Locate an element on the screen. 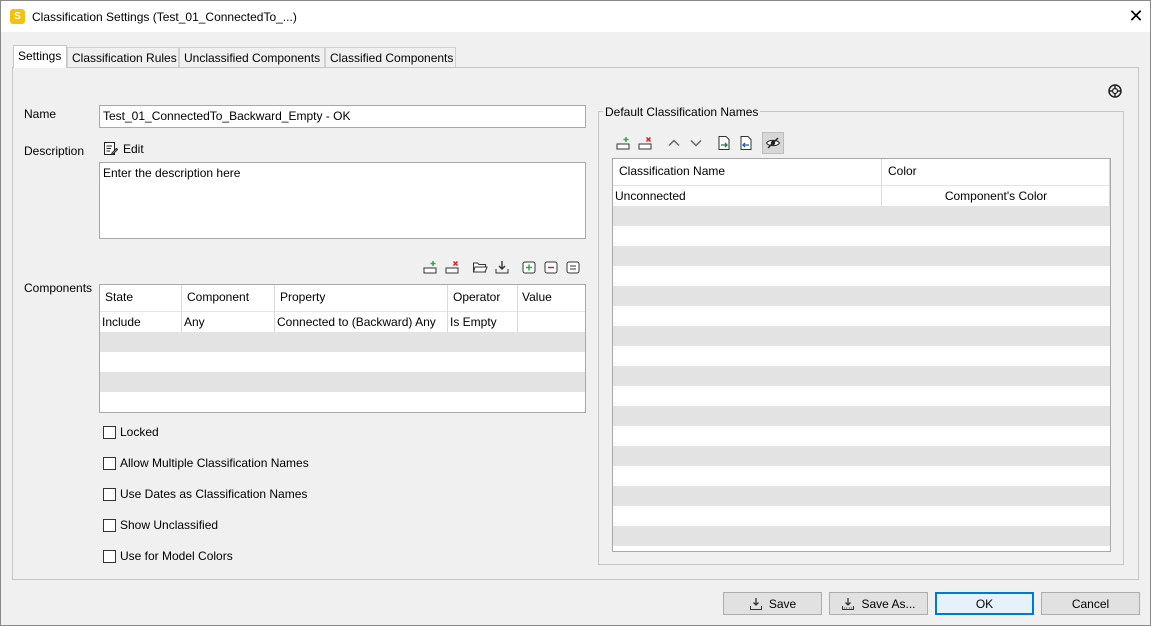 This screenshot has height=626, width=1151. column-header-color: Color is located at coordinates (996, 172).